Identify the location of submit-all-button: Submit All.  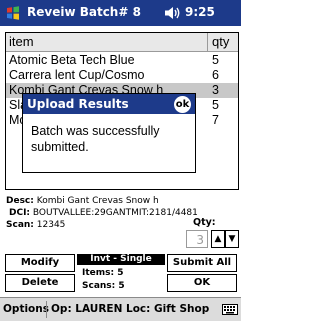
(202, 263).